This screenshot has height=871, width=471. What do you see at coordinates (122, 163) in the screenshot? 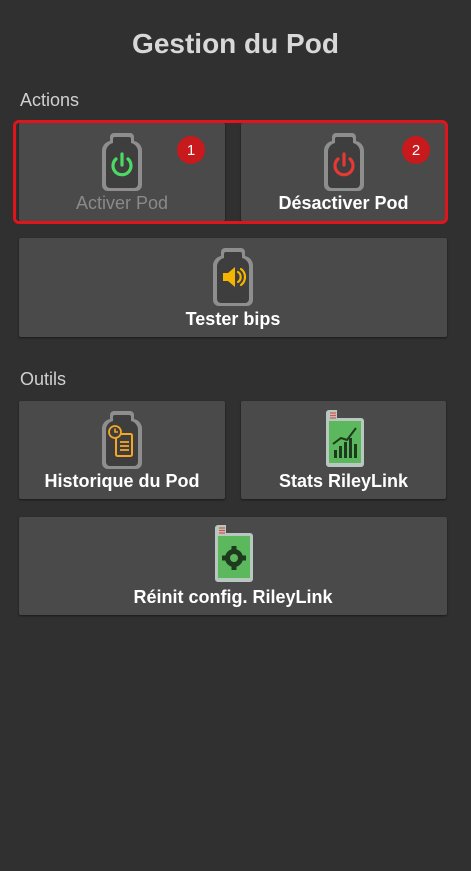
I see `pod-power-green-icon` at bounding box center [122, 163].